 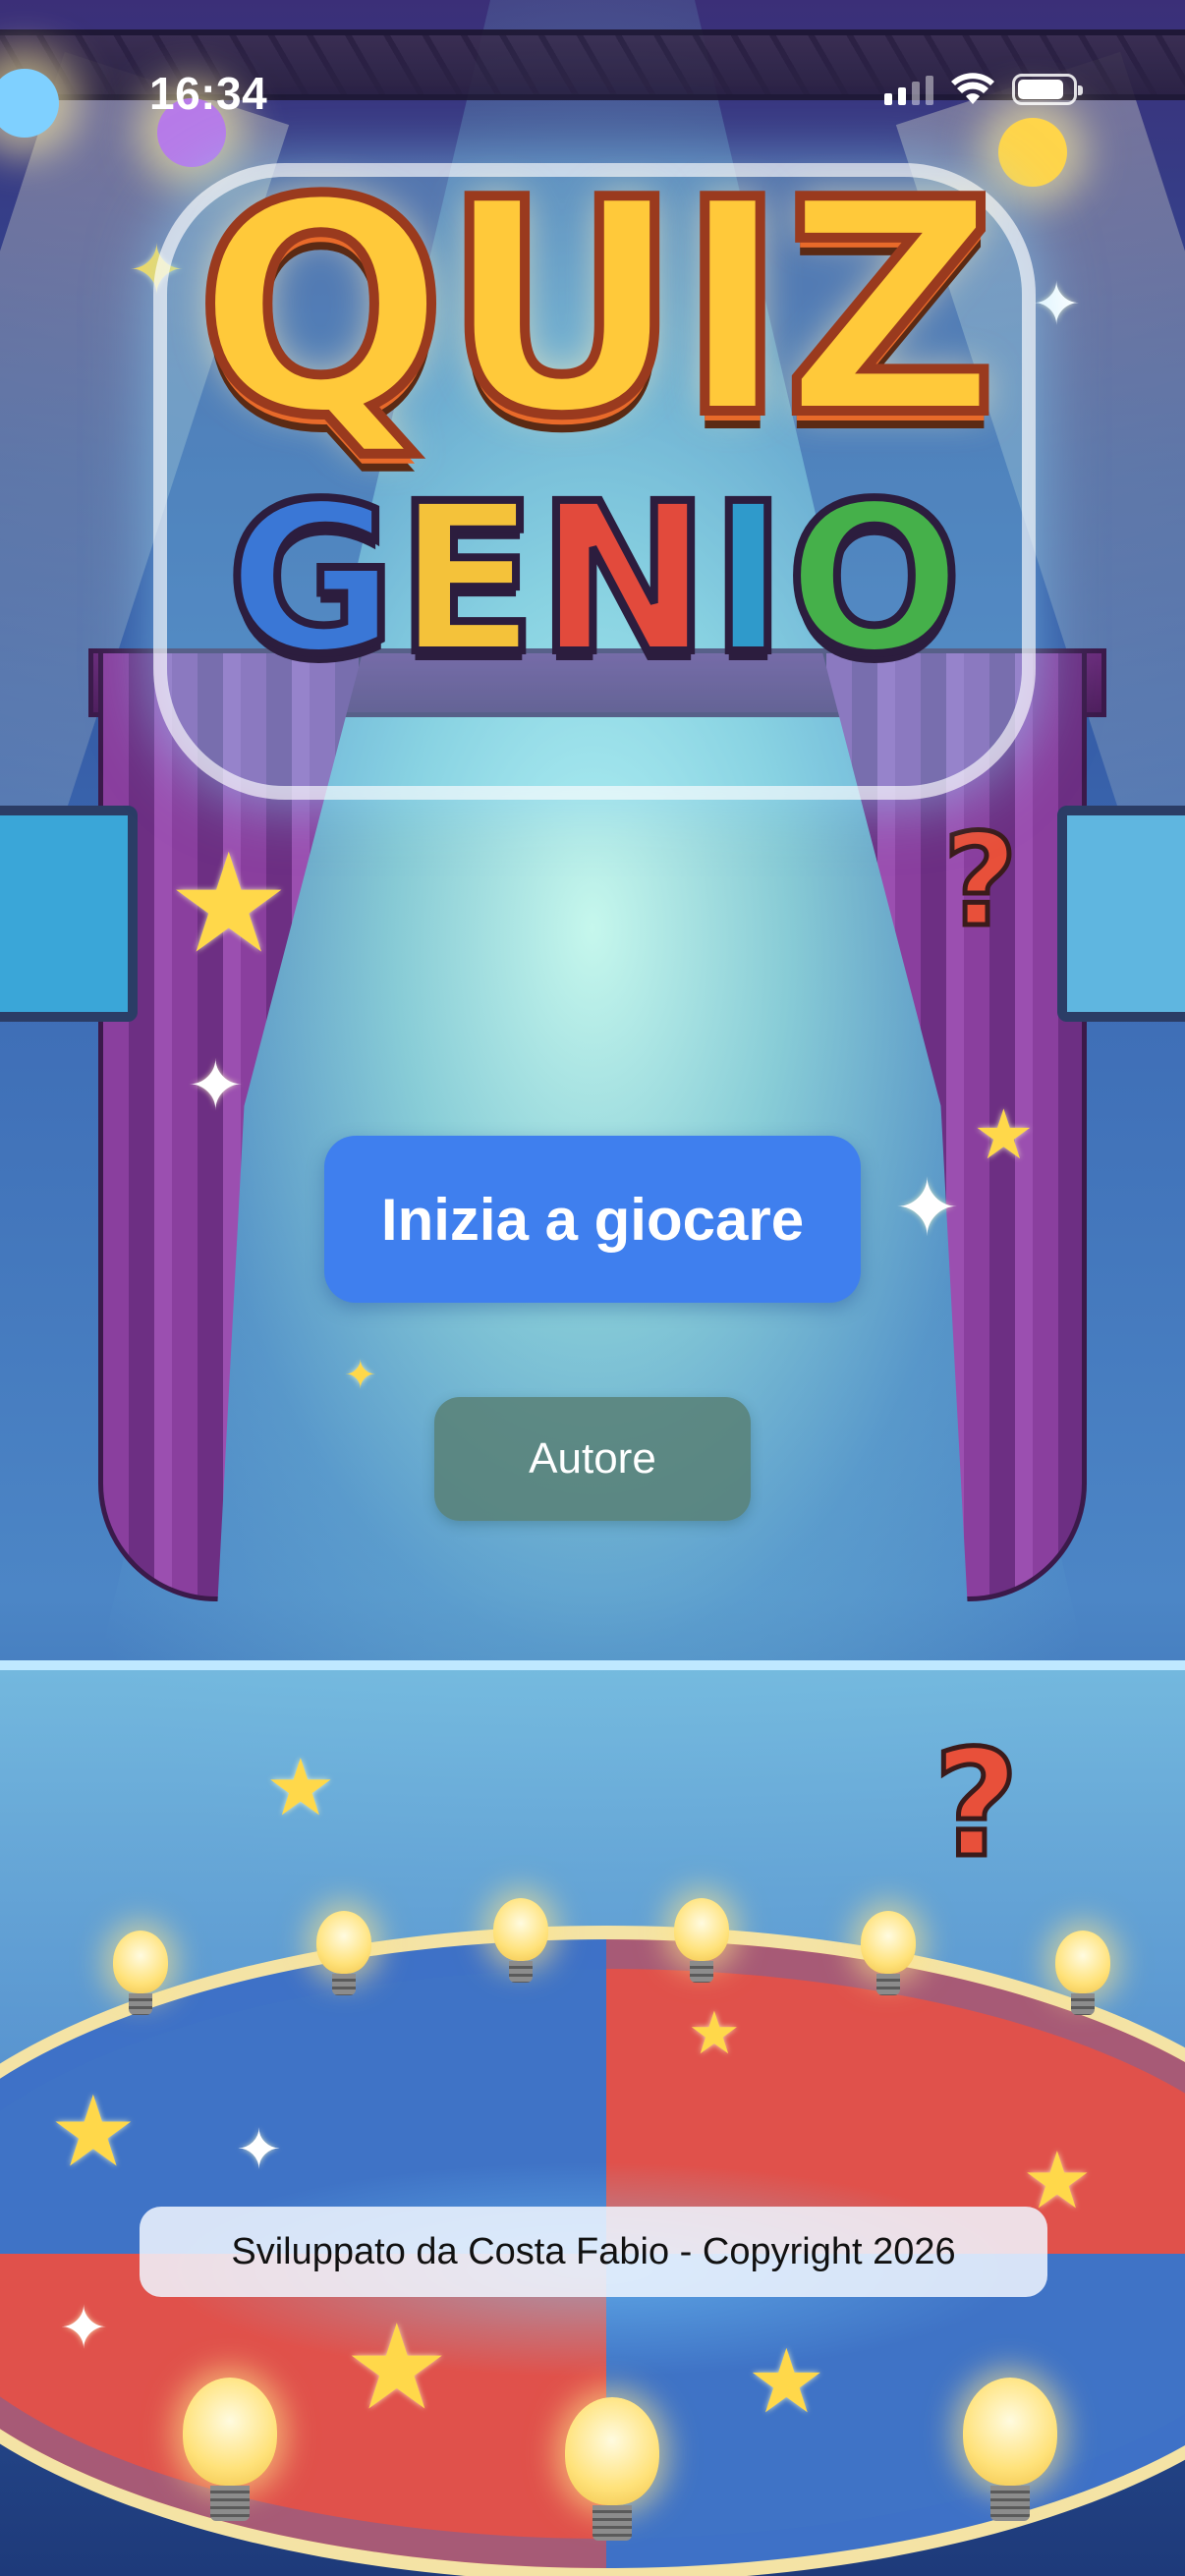 What do you see at coordinates (592, 1459) in the screenshot?
I see `author-button: Autore` at bounding box center [592, 1459].